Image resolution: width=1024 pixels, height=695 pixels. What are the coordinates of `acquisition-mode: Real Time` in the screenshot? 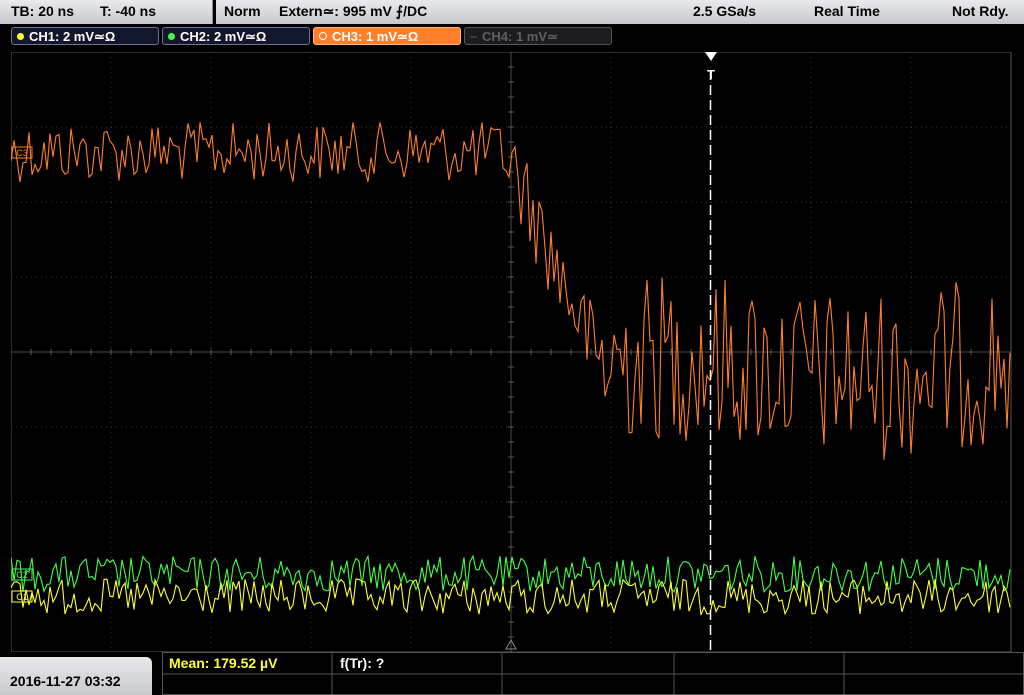 It's located at (847, 11).